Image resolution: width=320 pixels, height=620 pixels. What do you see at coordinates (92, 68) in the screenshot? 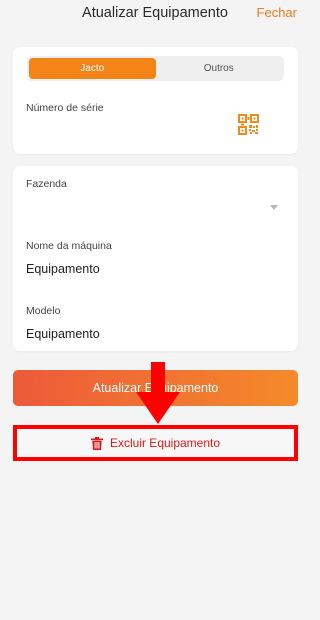
I see `tab-jacto: Jacto` at bounding box center [92, 68].